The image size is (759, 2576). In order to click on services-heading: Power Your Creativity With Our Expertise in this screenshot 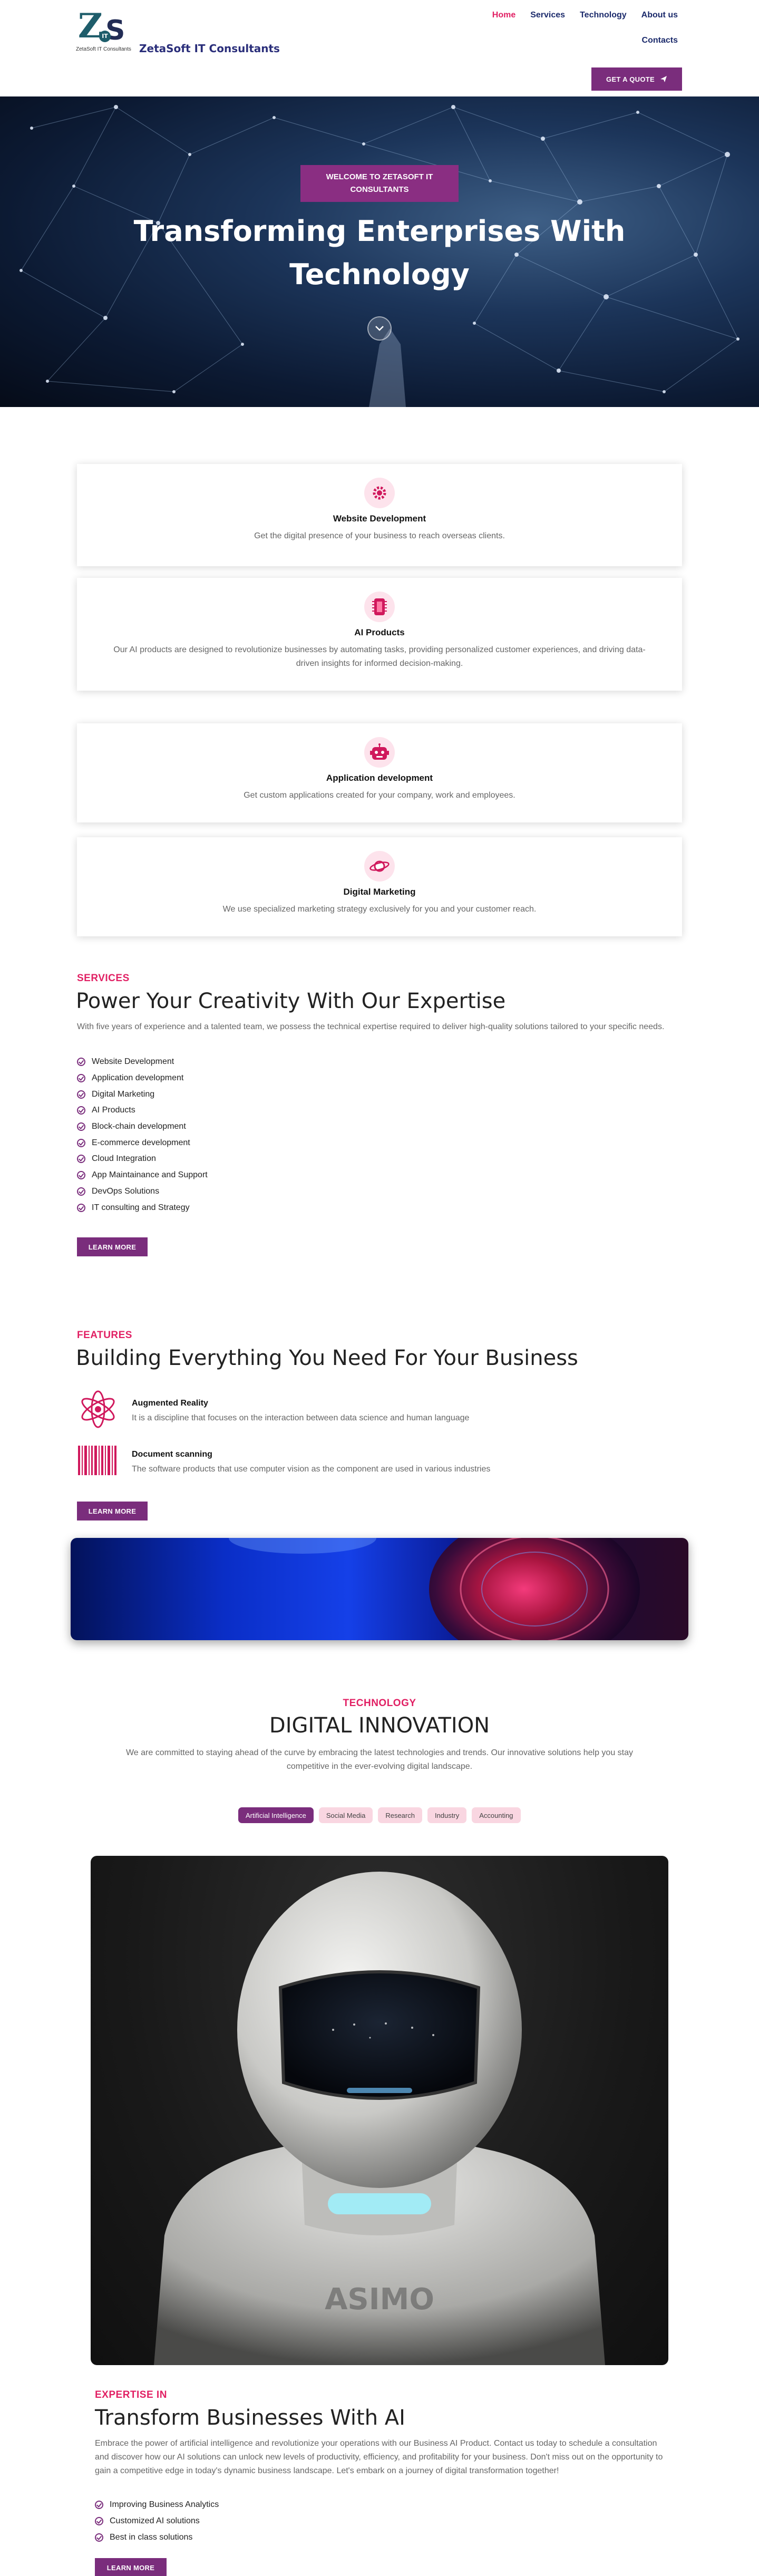, I will do `click(291, 1001)`.